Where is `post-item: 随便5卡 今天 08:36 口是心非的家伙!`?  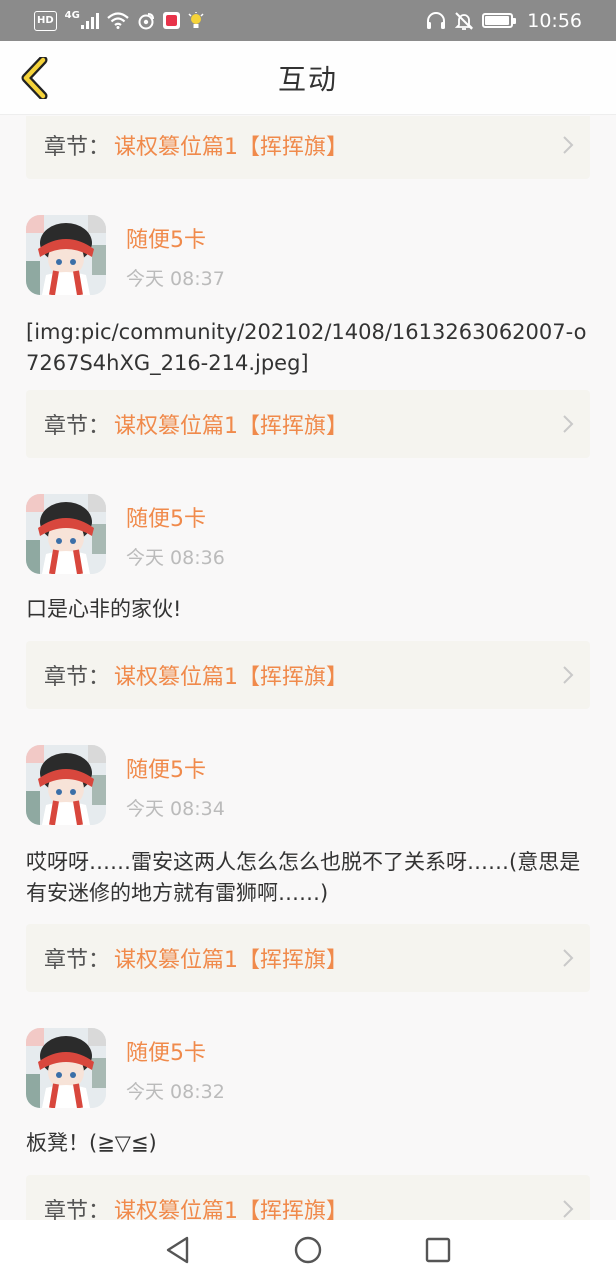 post-item: 随便5卡 今天 08:36 口是心非的家伙! is located at coordinates (308, 559).